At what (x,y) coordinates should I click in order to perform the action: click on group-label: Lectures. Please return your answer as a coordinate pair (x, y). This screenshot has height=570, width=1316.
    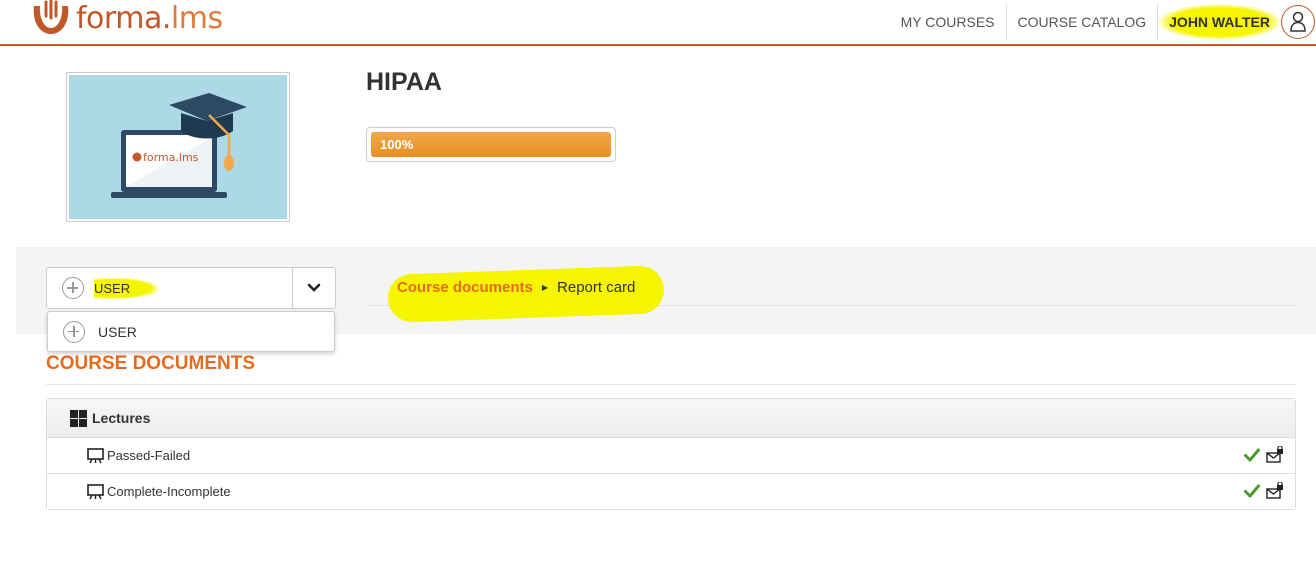
    Looking at the image, I should click on (121, 418).